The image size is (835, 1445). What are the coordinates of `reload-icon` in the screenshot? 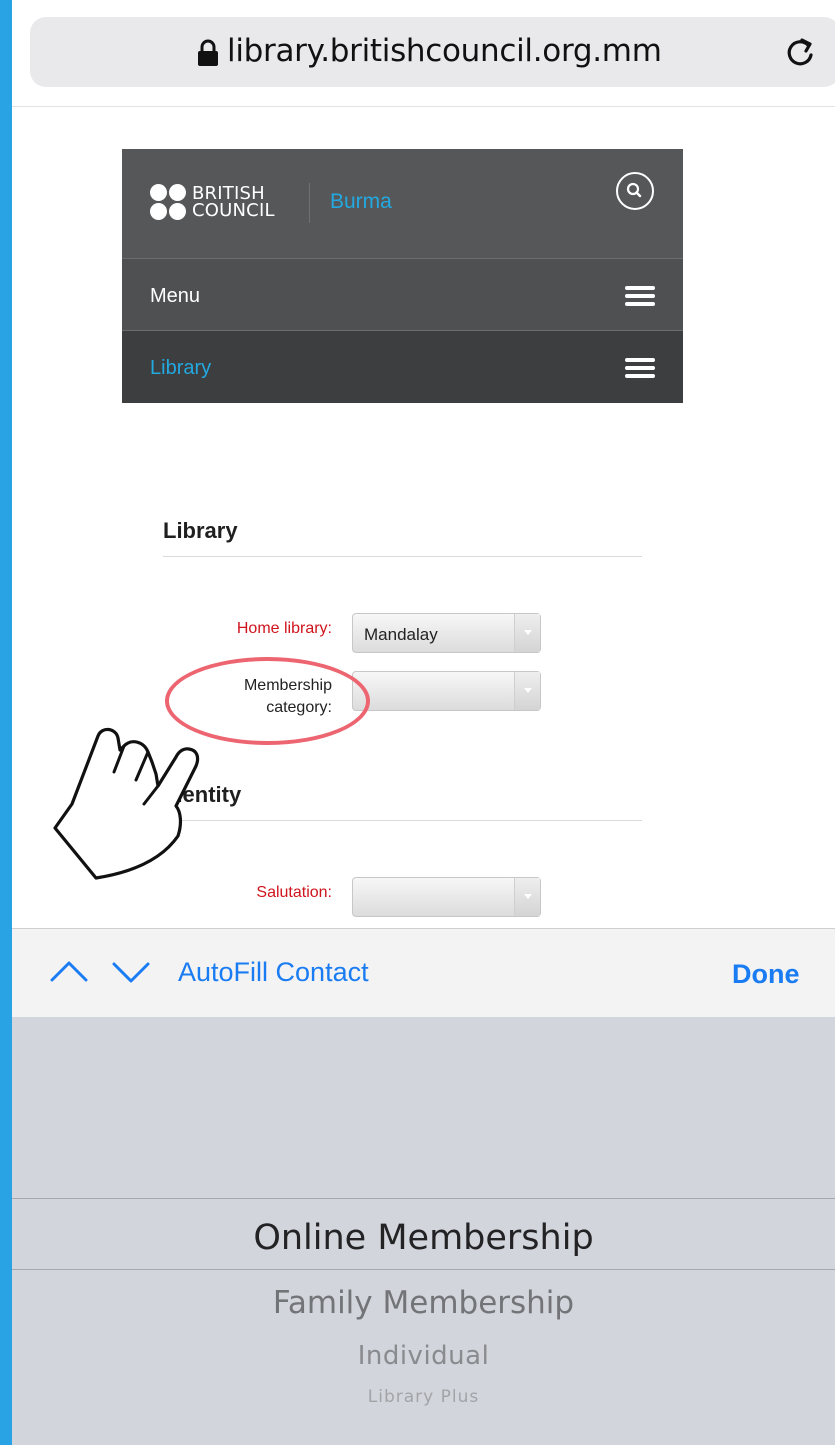 It's located at (800, 52).